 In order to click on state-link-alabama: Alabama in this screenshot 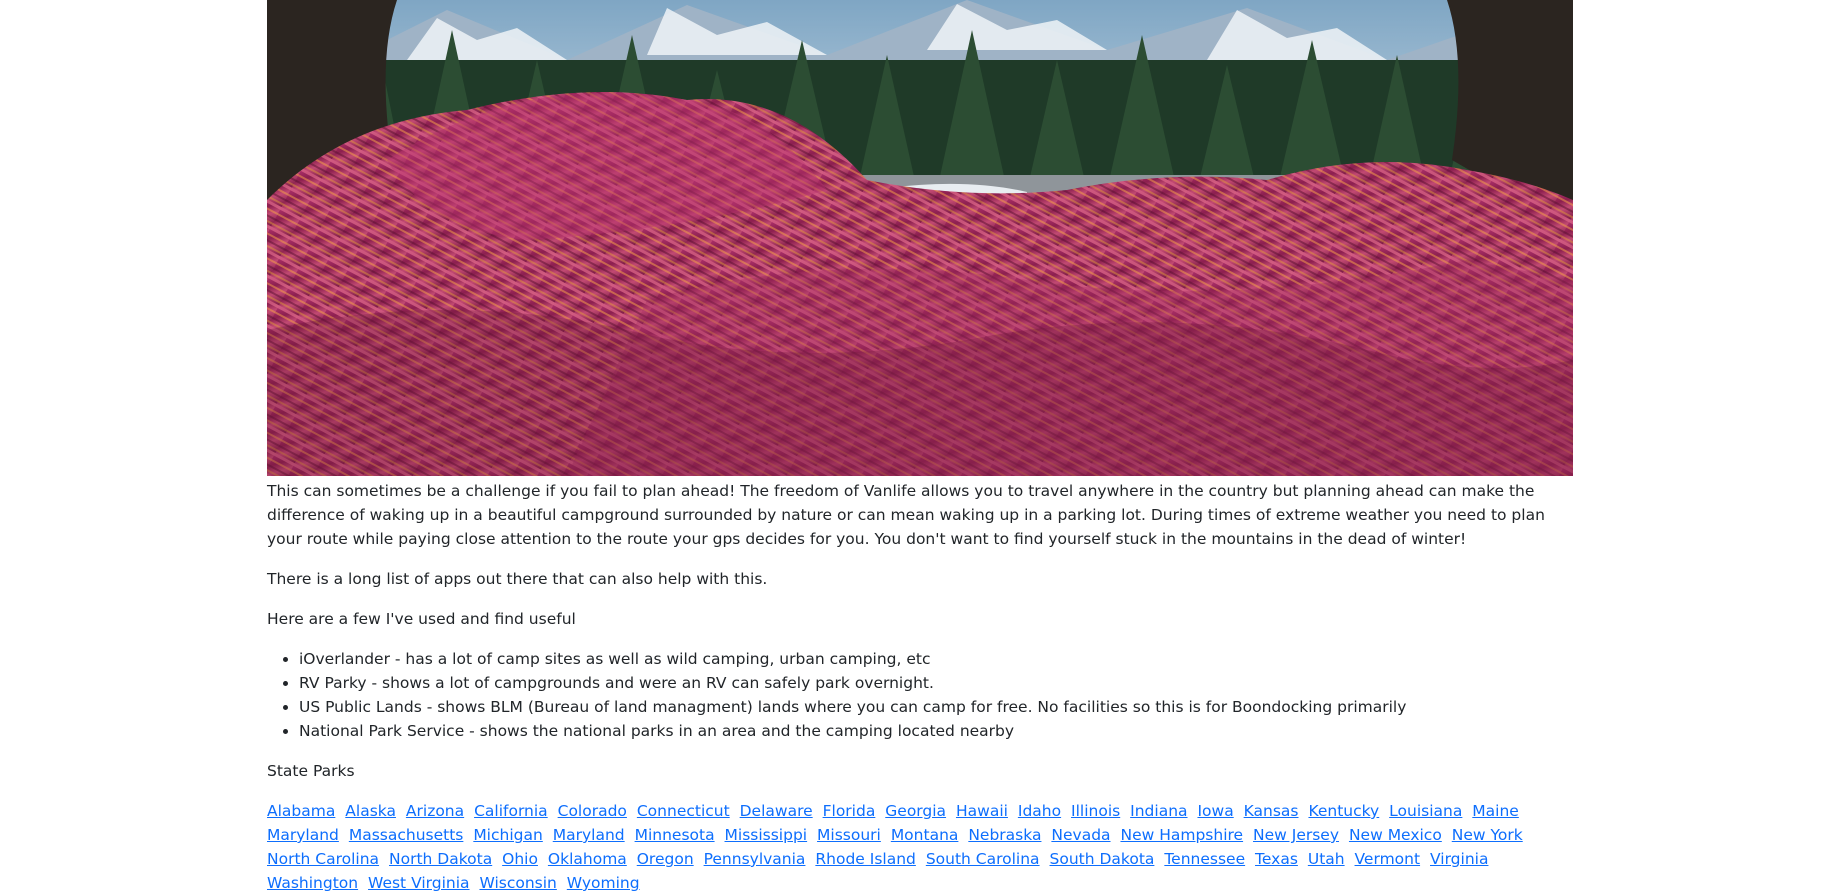, I will do `click(301, 811)`.